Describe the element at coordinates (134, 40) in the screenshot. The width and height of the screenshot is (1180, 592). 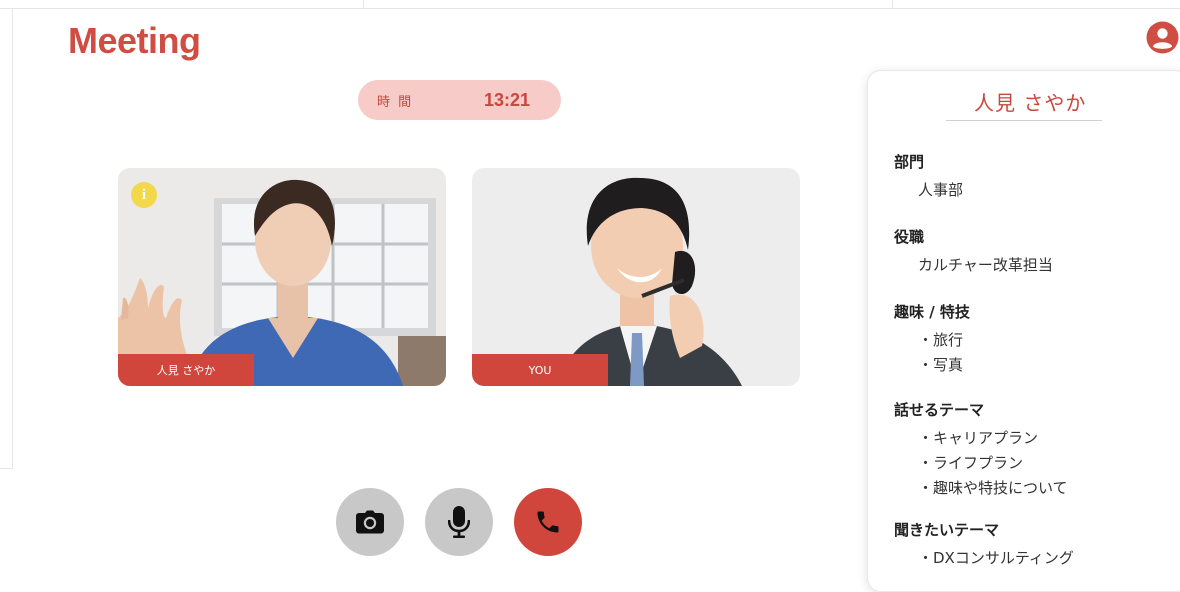
I see `page-title: Meeting` at that location.